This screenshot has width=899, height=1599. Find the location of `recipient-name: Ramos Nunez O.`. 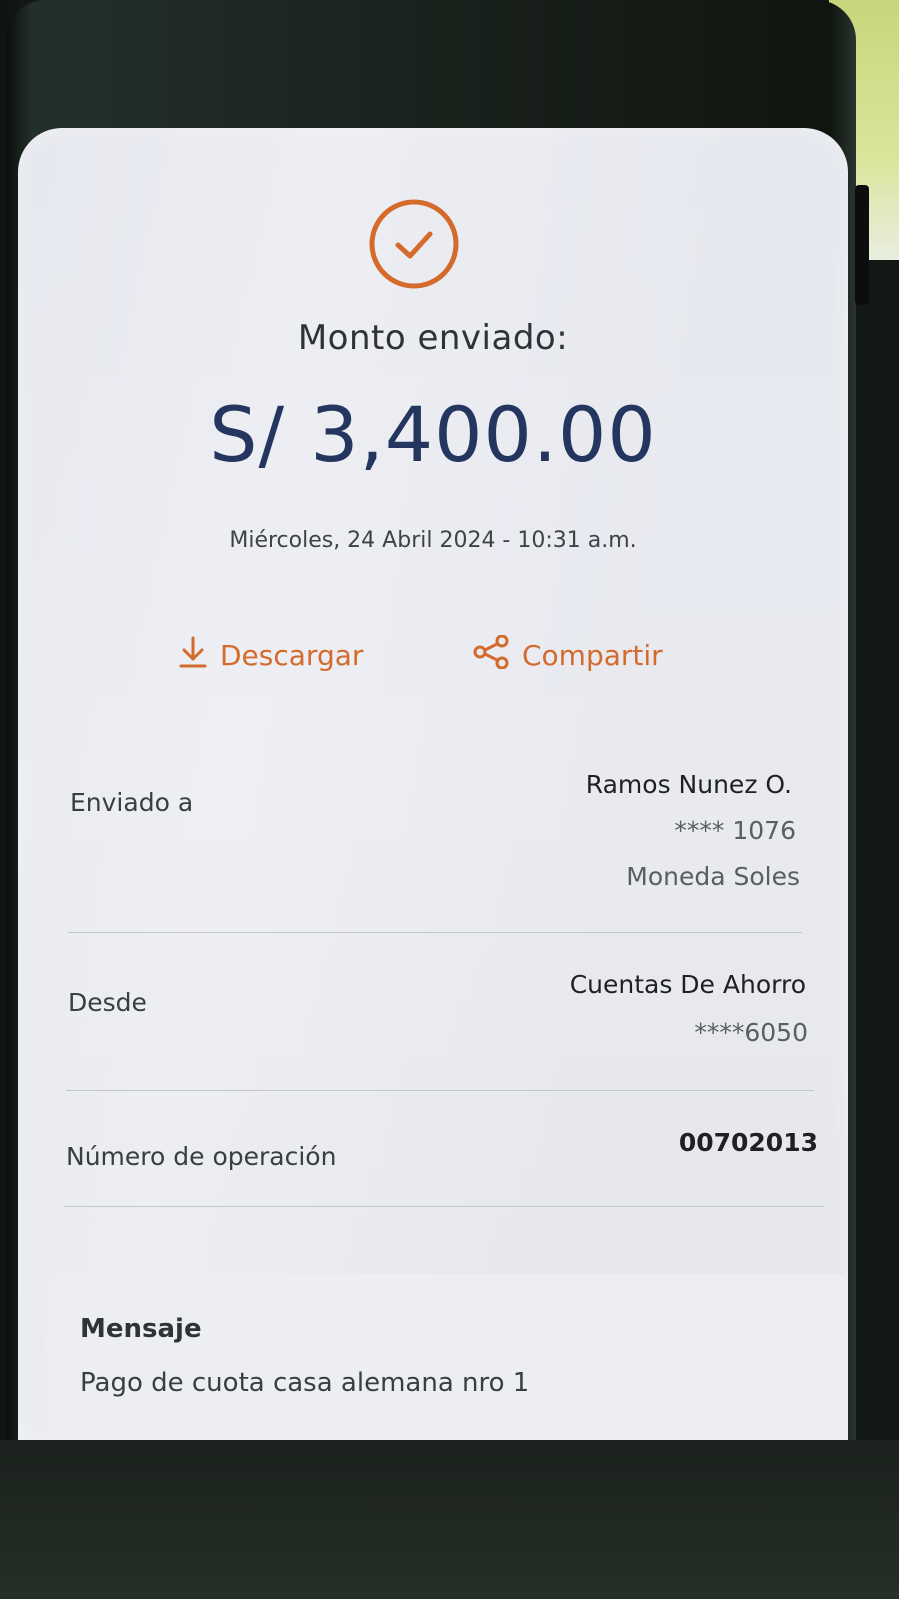

recipient-name: Ramos Nunez O. is located at coordinates (688, 784).